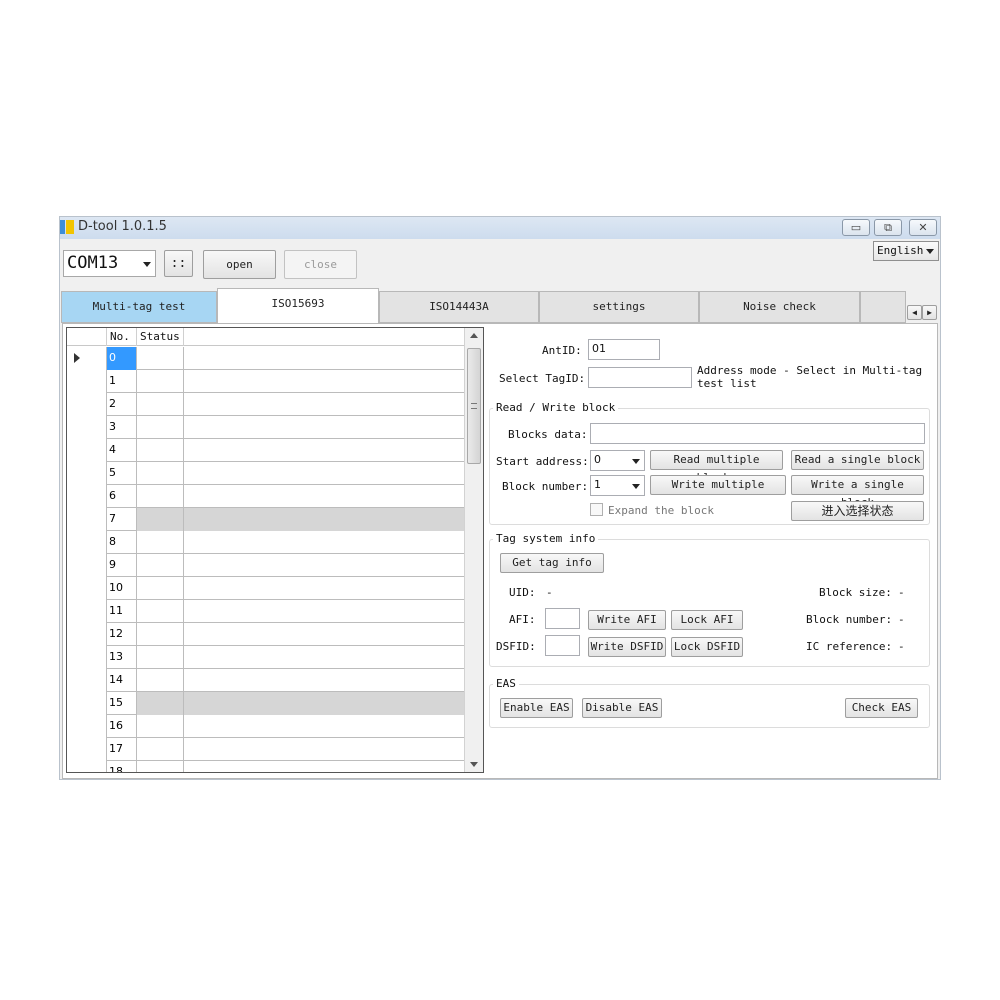 Image resolution: width=1000 pixels, height=1000 pixels. I want to click on table-row: 7, so click(265, 519).